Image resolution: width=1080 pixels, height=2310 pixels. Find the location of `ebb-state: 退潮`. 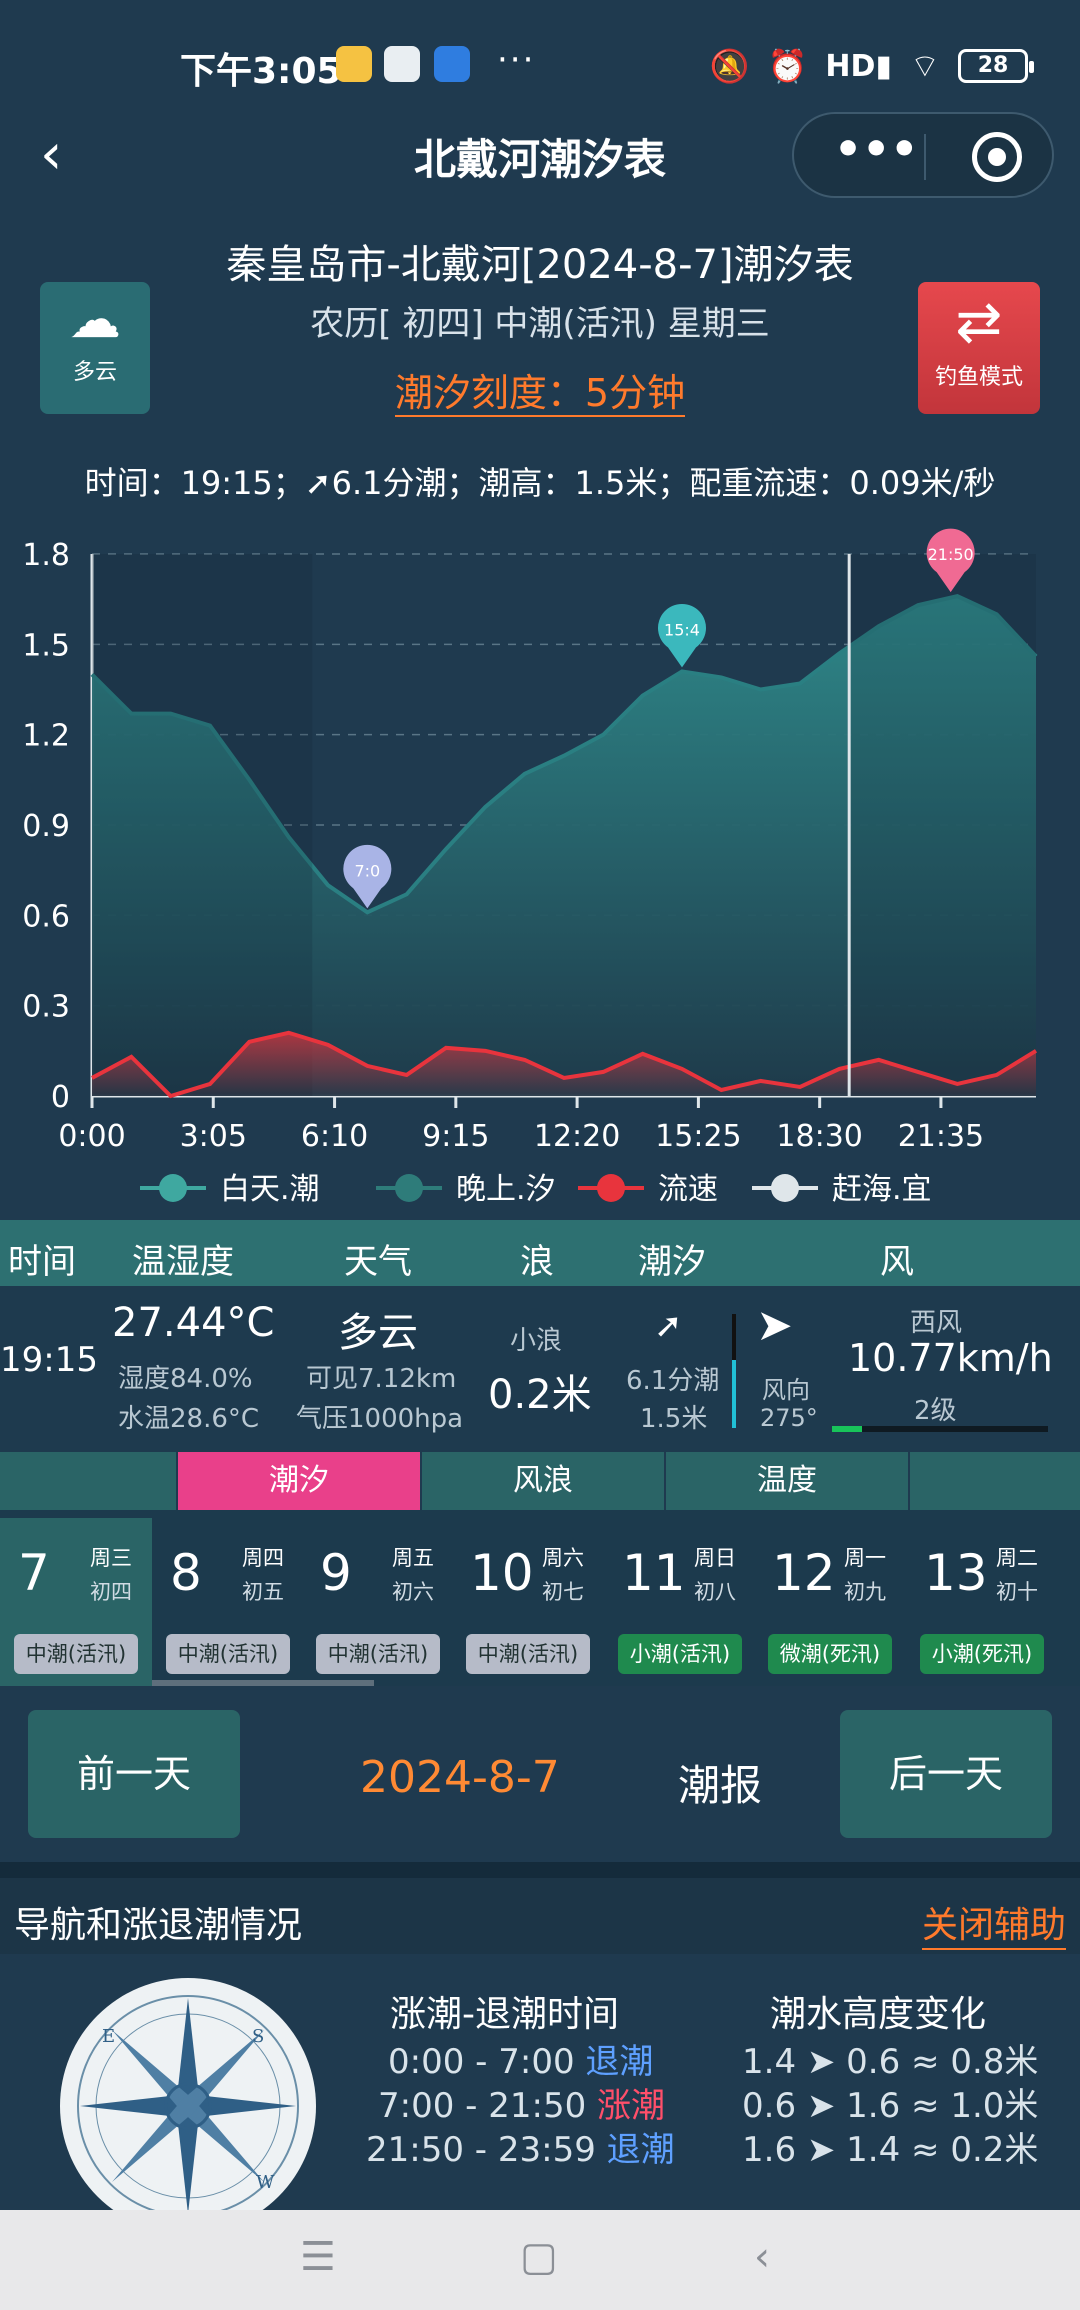

ebb-state: 退潮 is located at coordinates (619, 2062).